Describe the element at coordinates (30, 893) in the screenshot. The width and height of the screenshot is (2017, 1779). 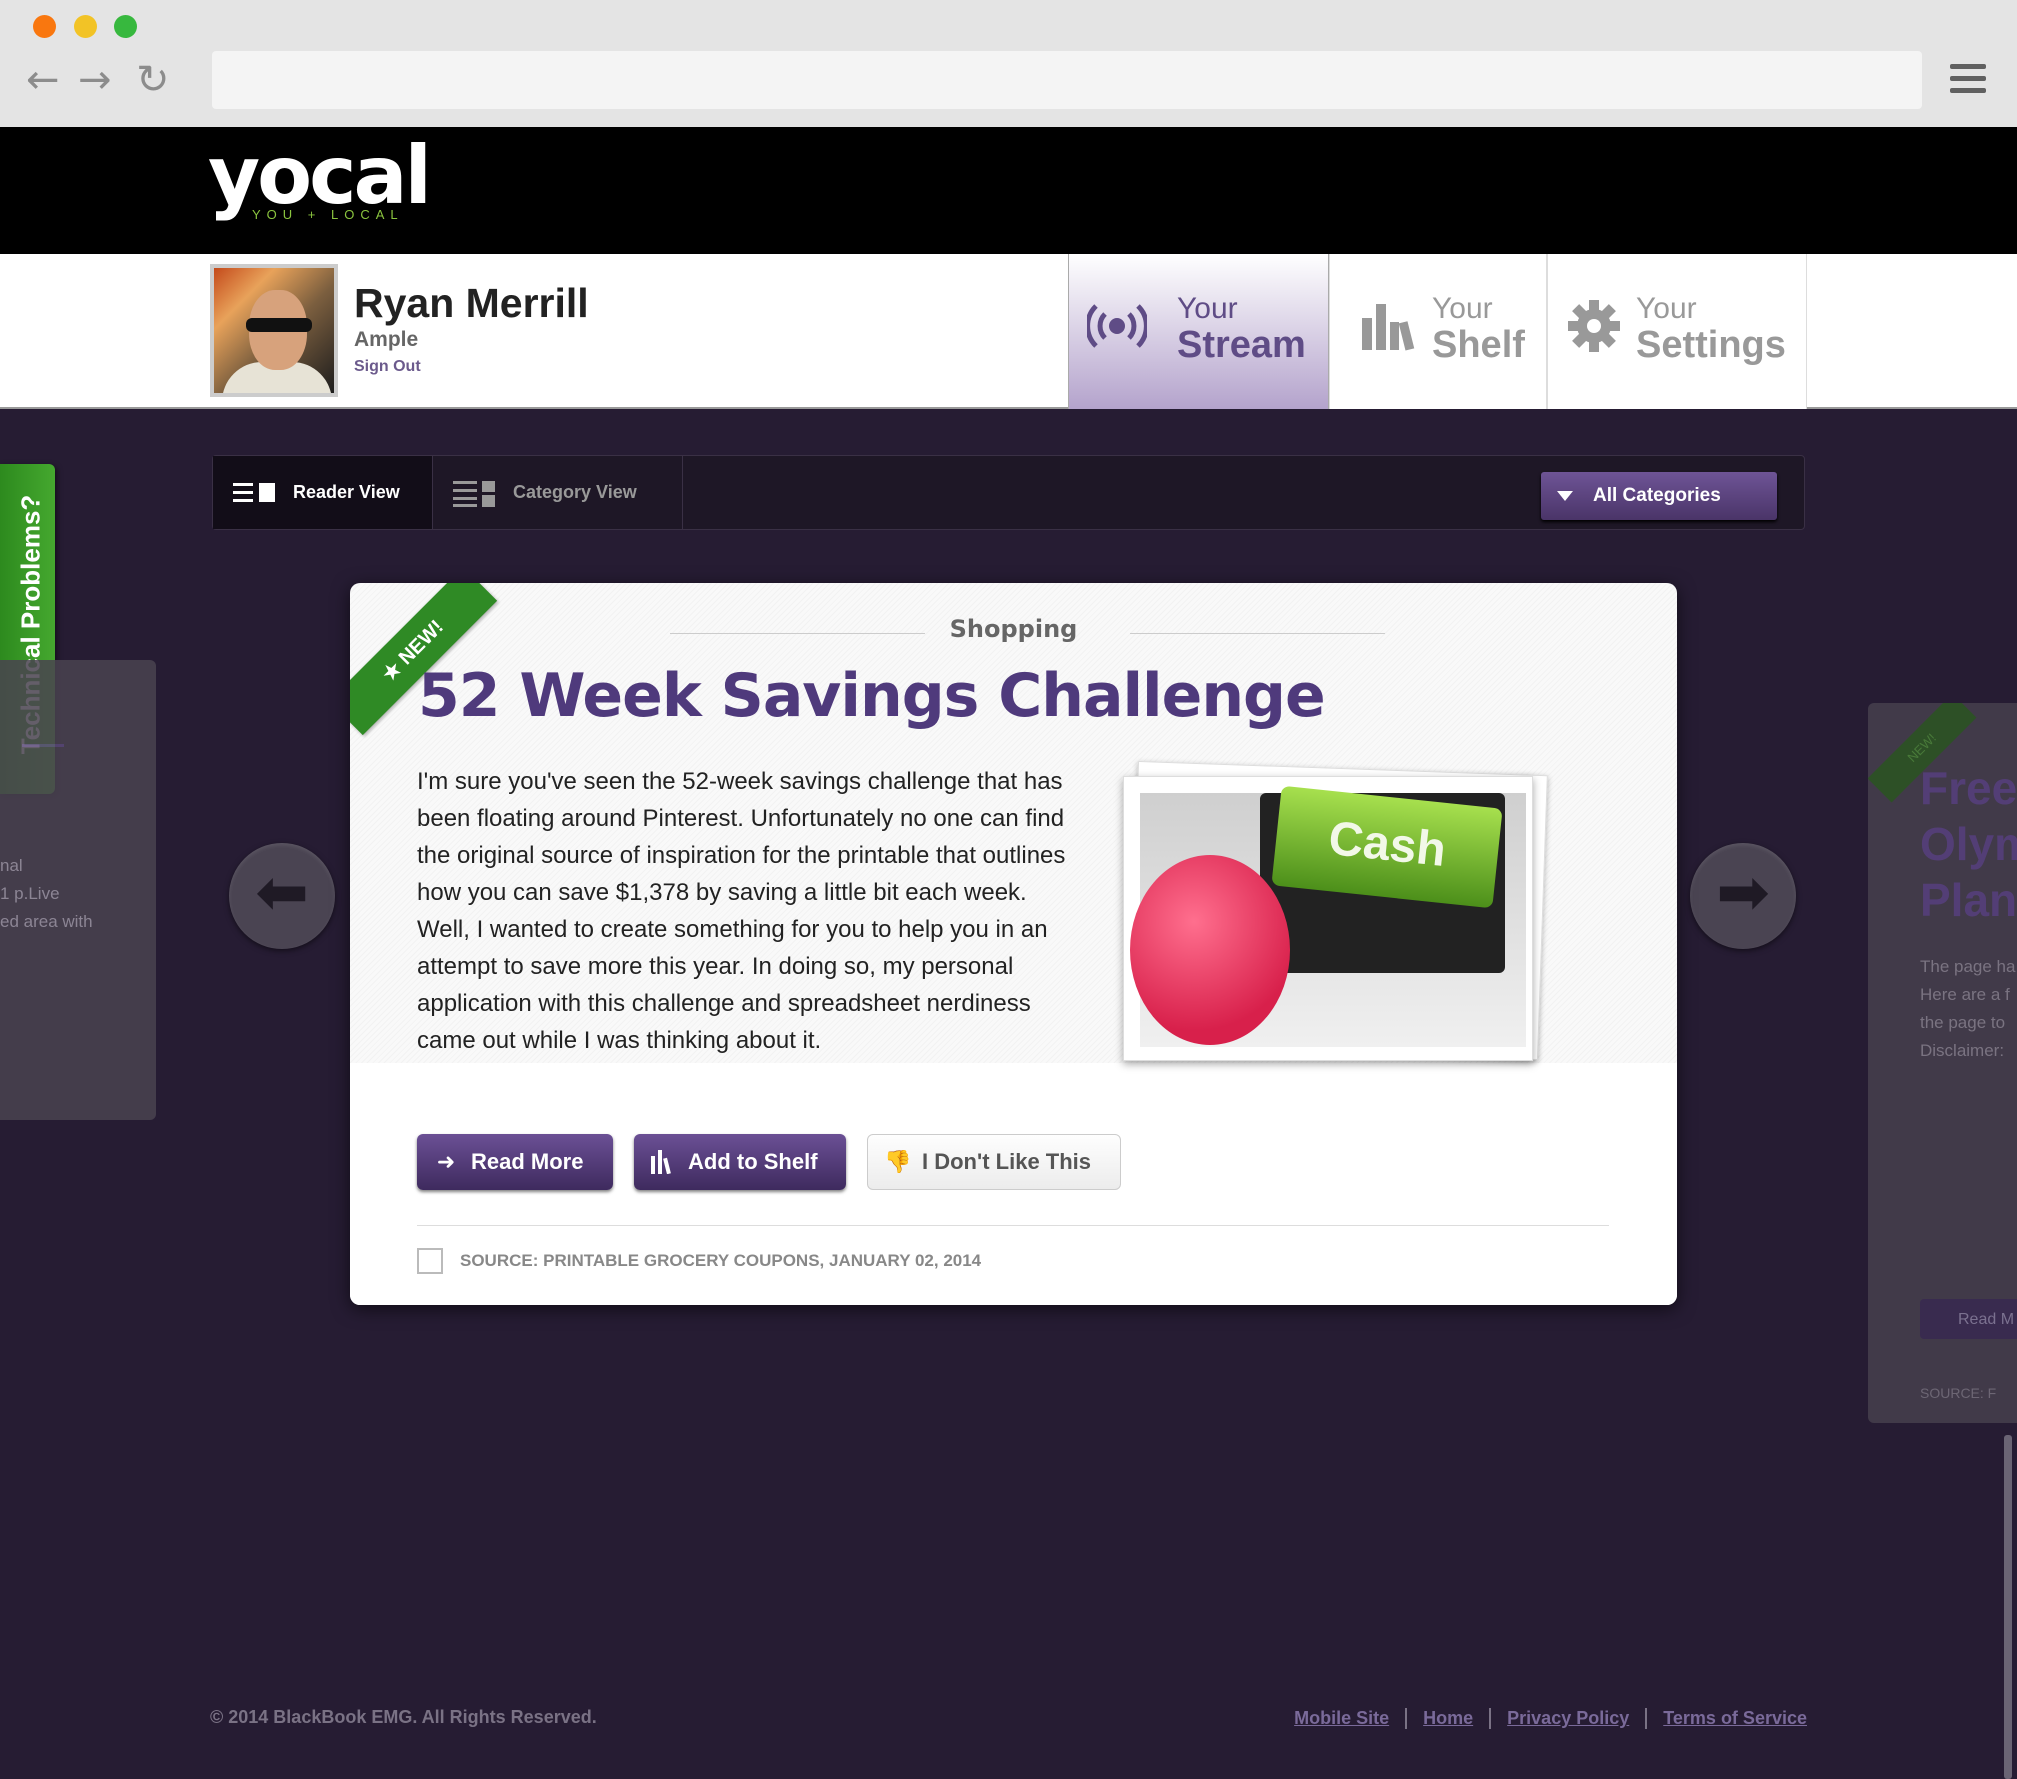
I see `preview-text-line: 1 p.Live` at that location.